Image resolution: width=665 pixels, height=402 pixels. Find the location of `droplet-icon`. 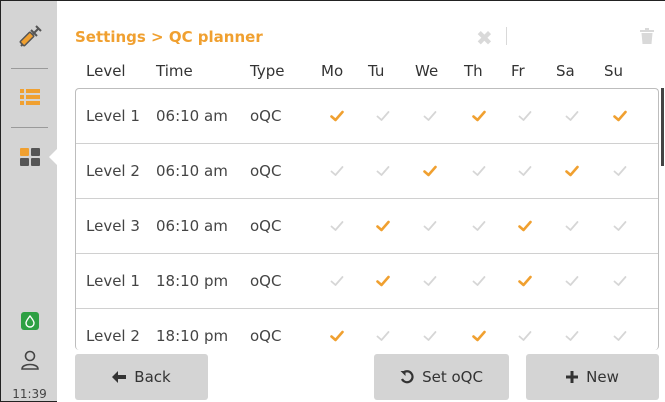

droplet-icon is located at coordinates (29, 321).